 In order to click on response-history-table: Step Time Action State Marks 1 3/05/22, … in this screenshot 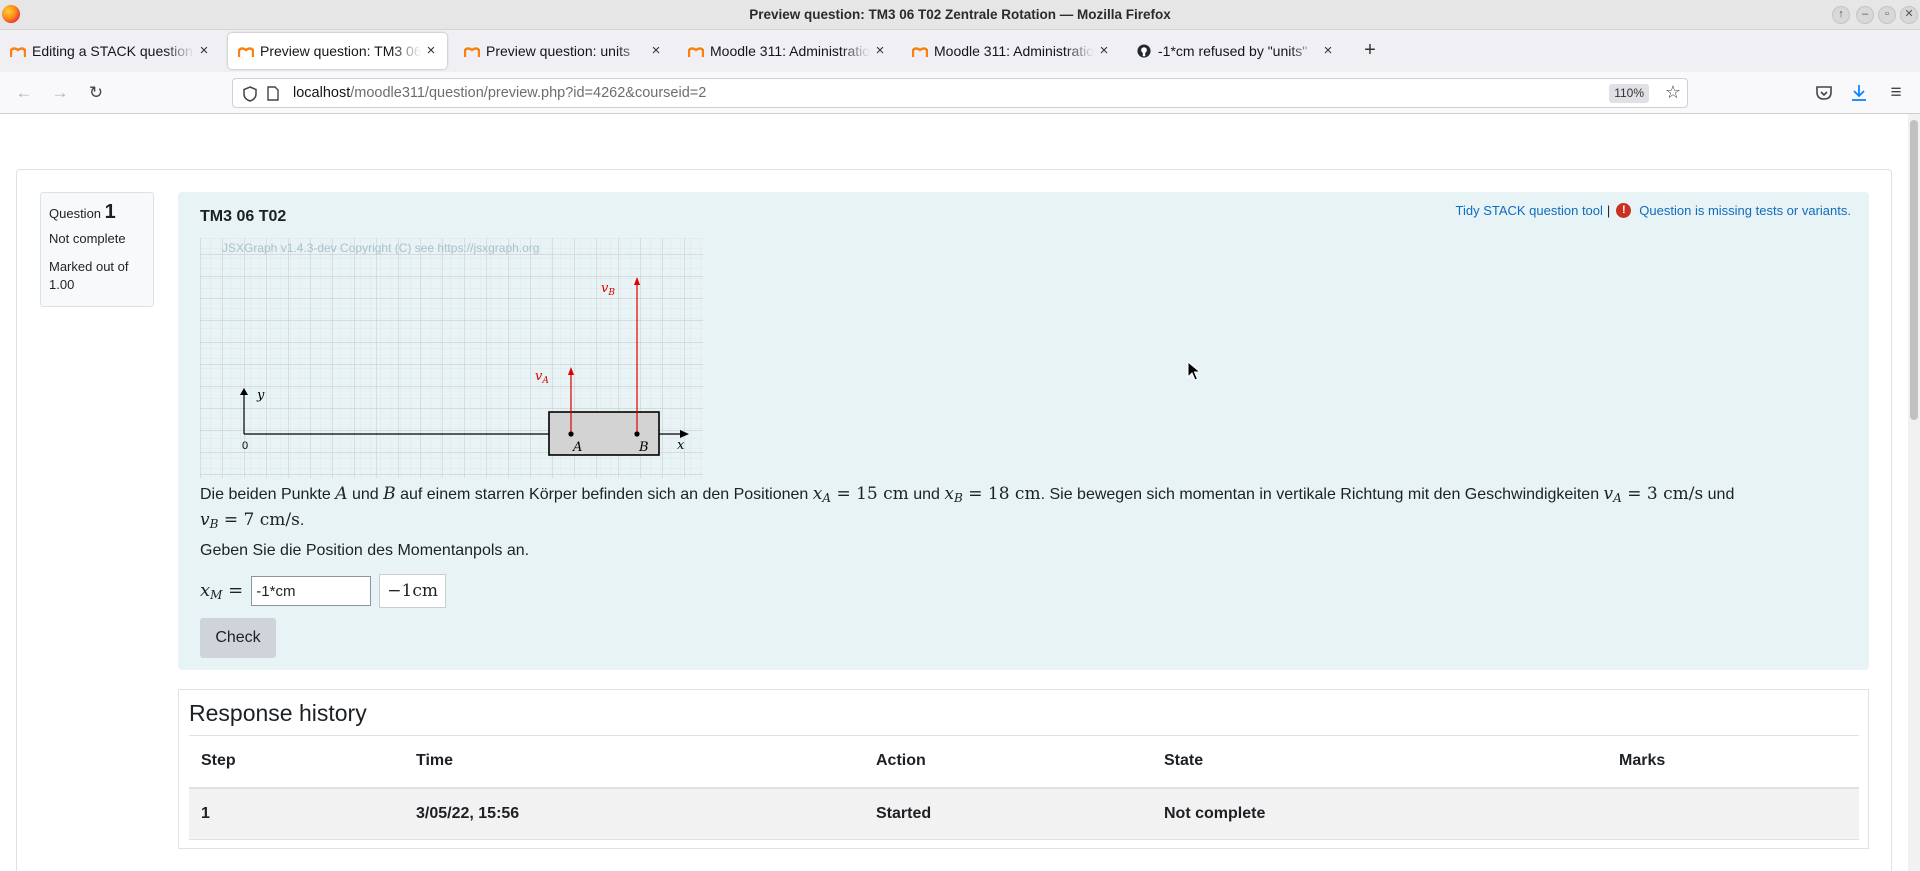, I will do `click(1024, 787)`.